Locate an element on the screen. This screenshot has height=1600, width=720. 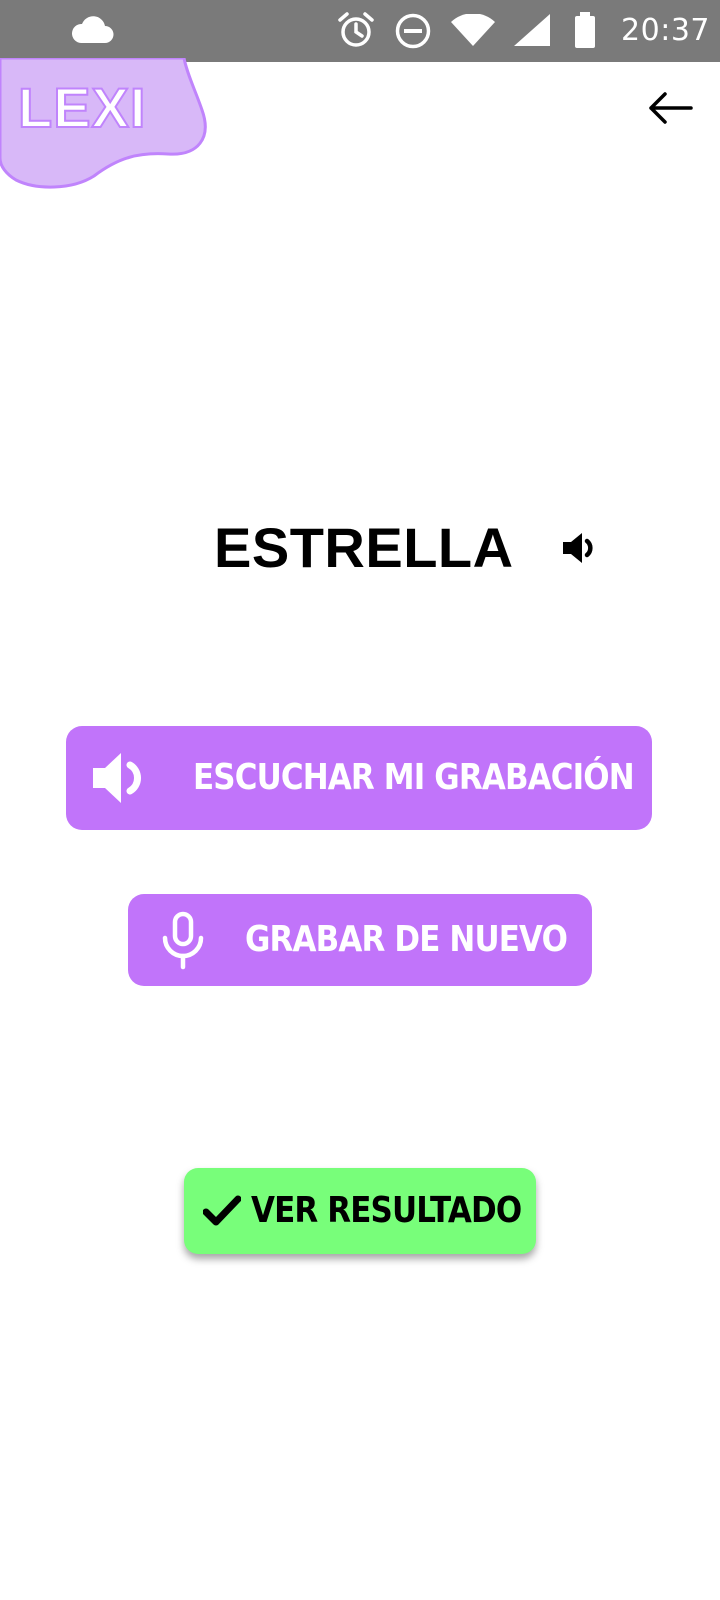
app-logo: LEXI is located at coordinates (82, 107).